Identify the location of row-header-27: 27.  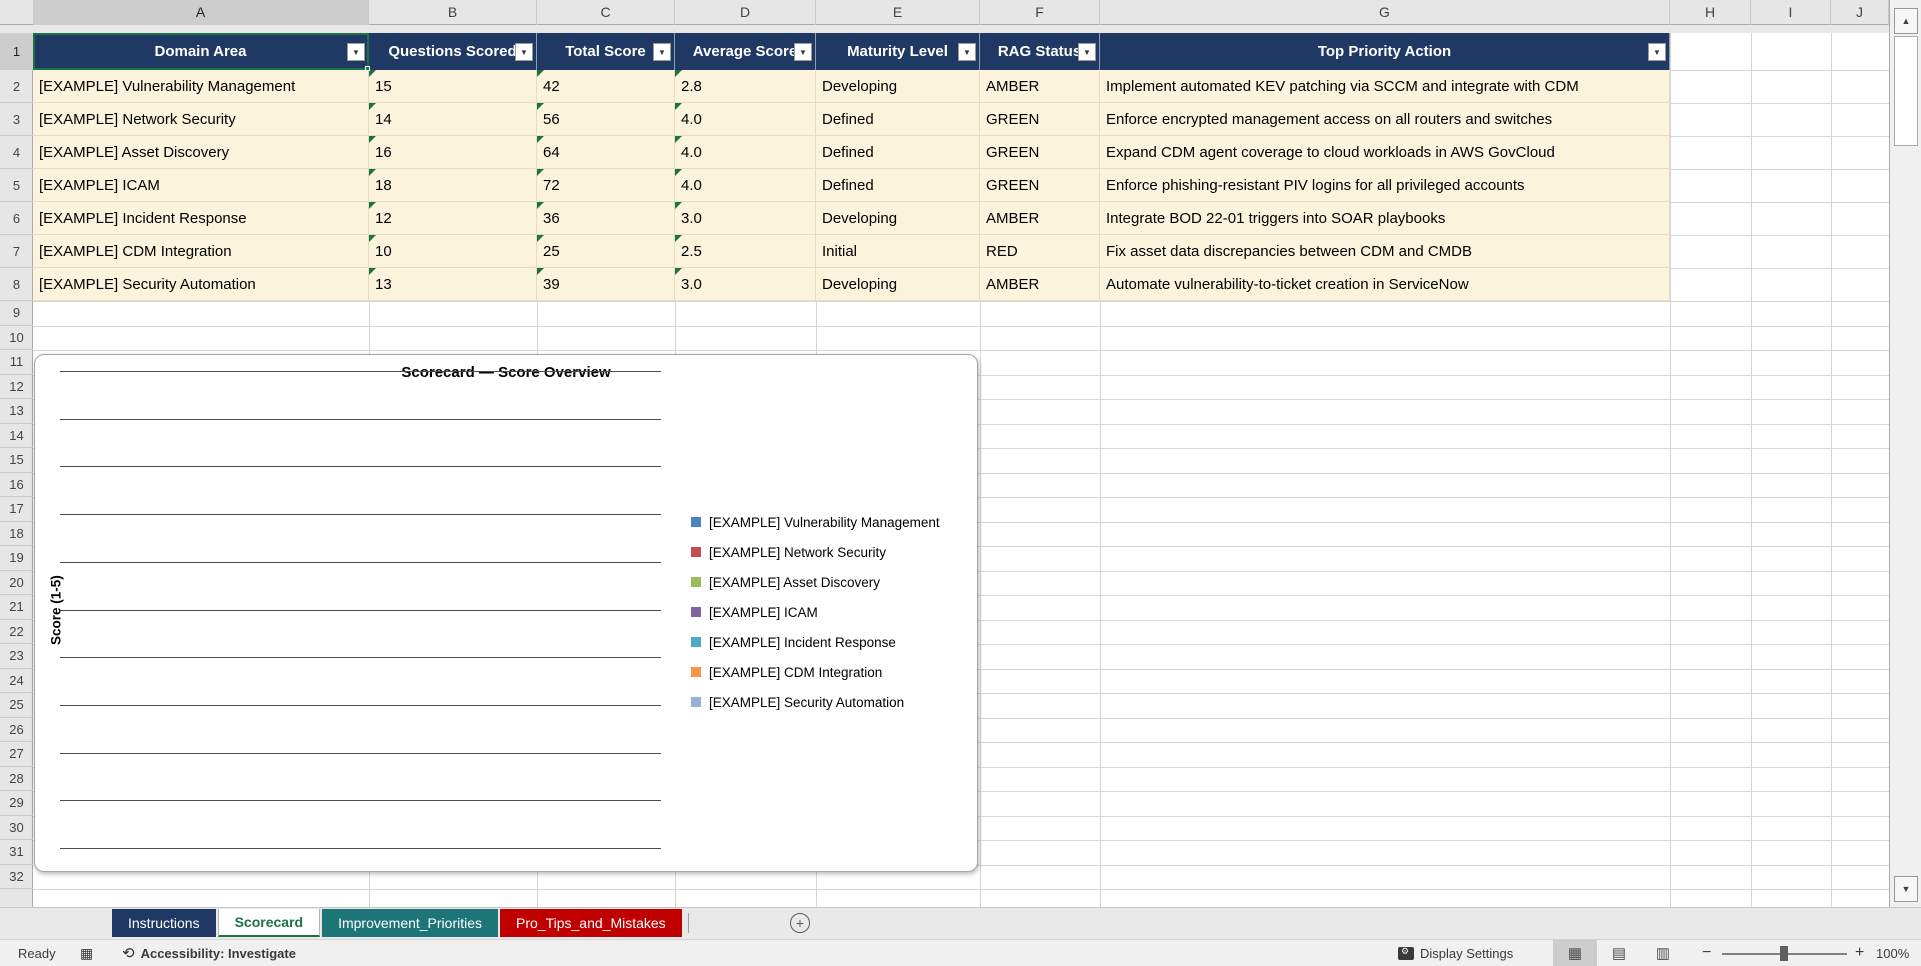
(16, 754).